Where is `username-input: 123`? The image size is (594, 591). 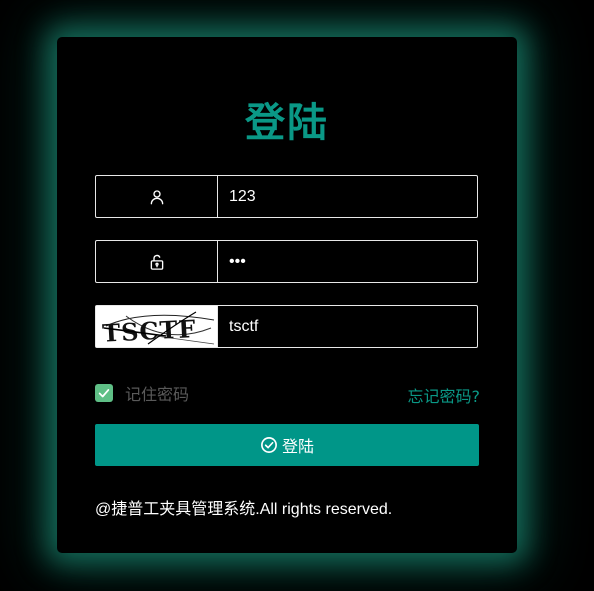 username-input: 123 is located at coordinates (347, 196).